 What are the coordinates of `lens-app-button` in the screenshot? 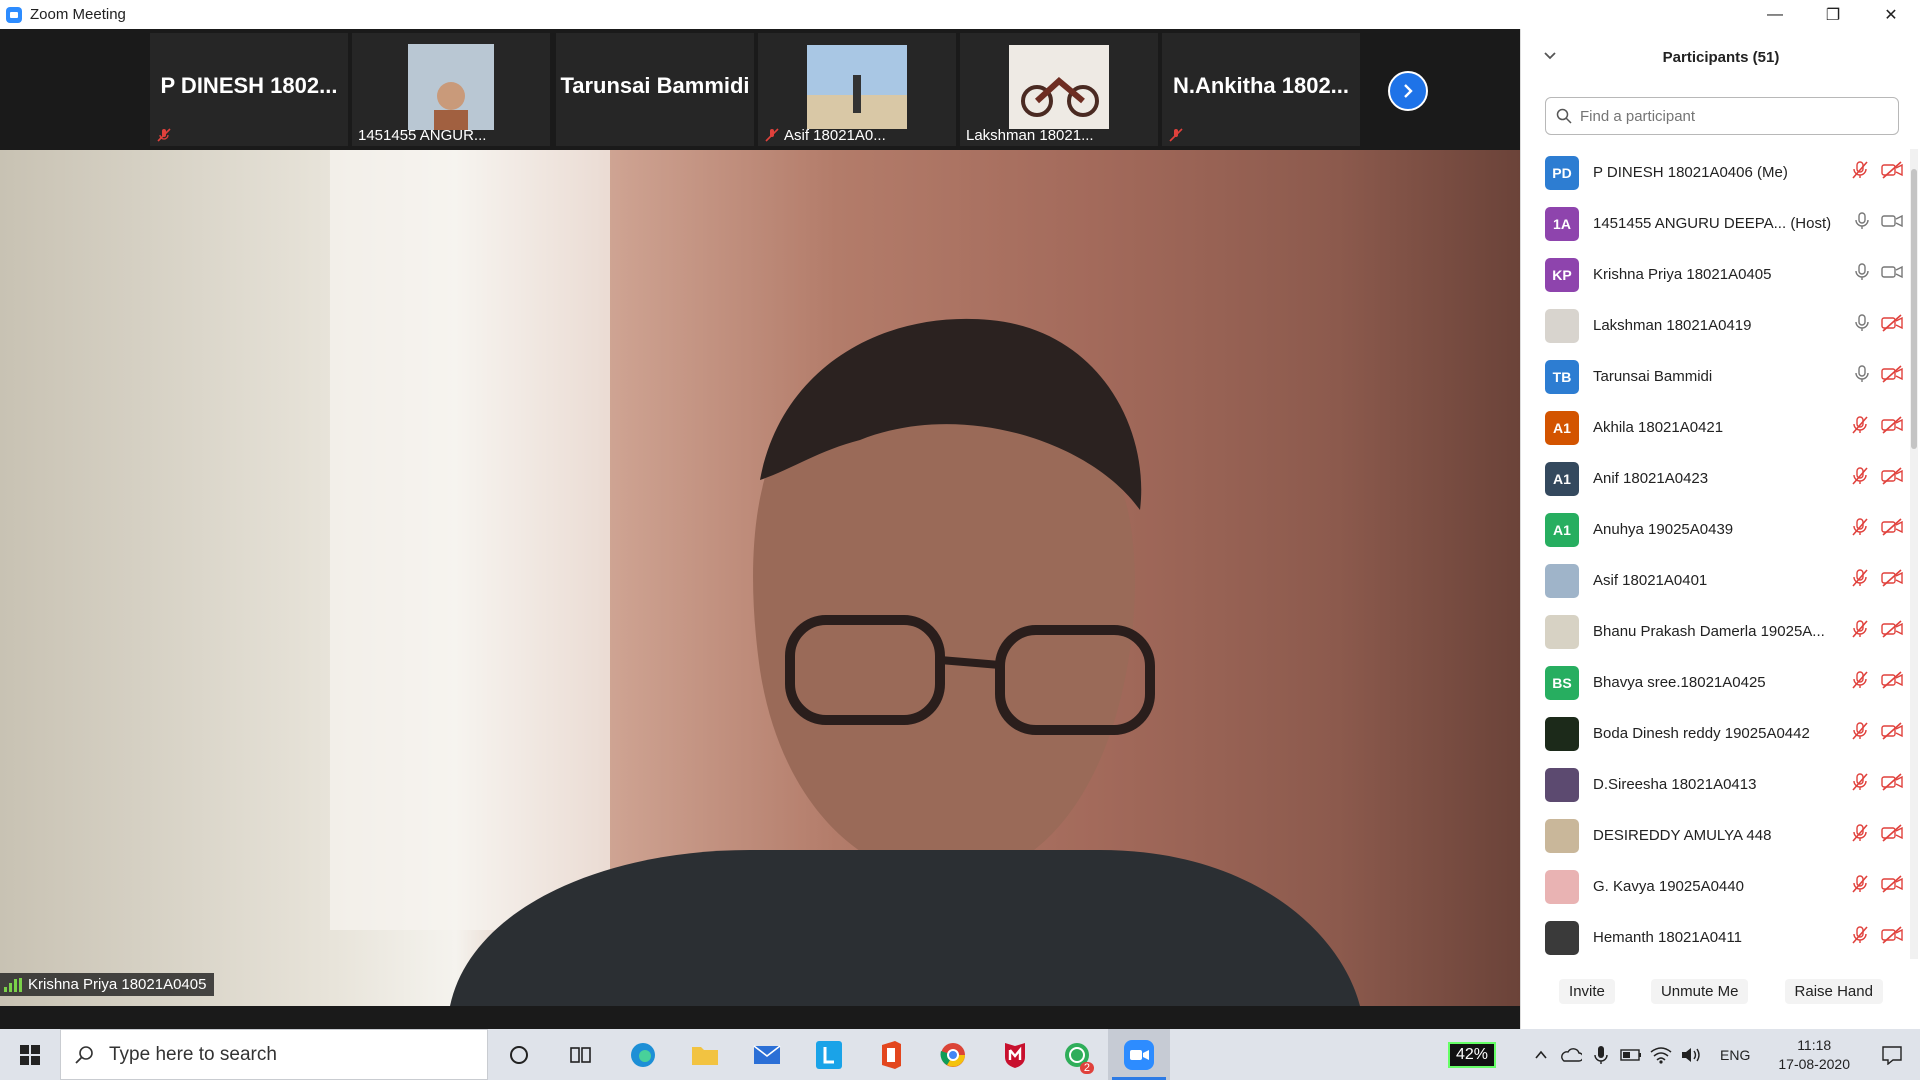 It's located at (829, 1054).